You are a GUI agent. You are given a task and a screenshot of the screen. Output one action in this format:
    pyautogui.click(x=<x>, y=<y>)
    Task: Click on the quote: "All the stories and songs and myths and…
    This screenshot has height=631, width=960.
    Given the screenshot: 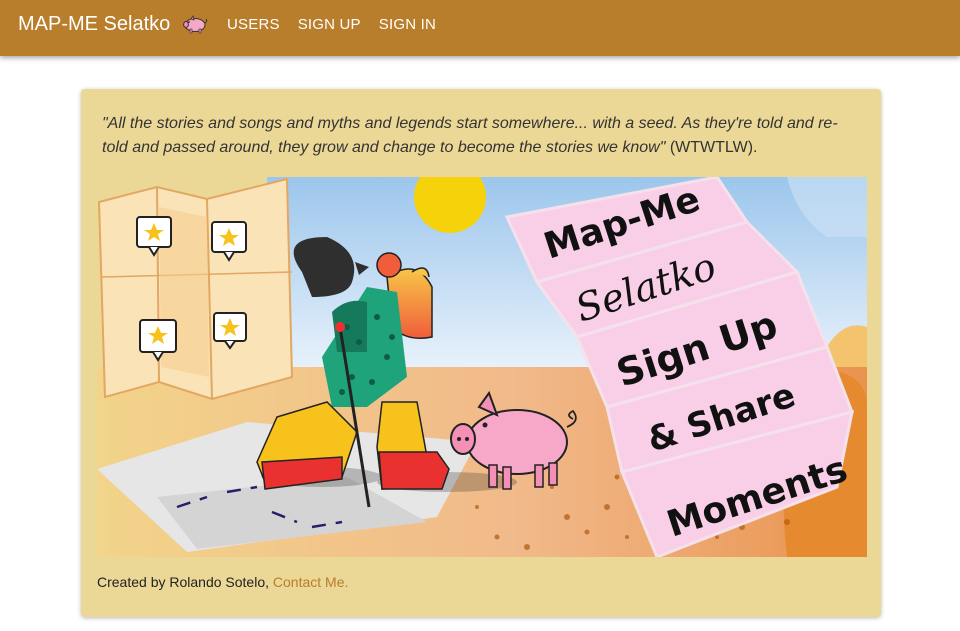 What is the action you would take?
    pyautogui.click(x=482, y=136)
    